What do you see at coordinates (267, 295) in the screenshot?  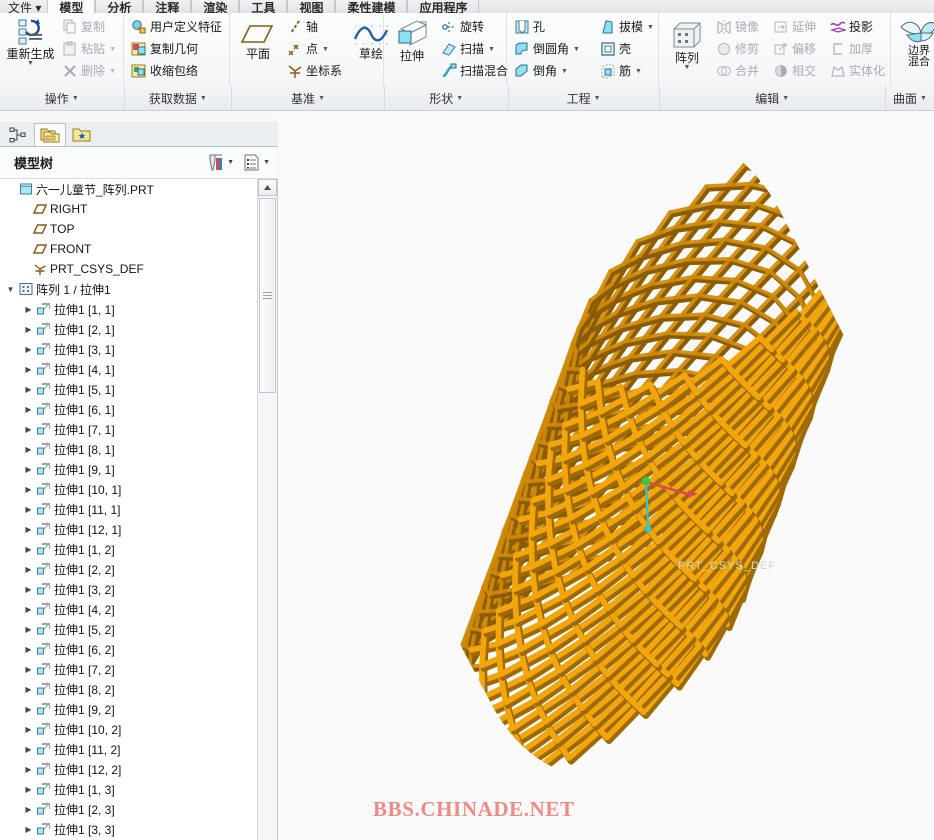 I see `scrollbar-thumb` at bounding box center [267, 295].